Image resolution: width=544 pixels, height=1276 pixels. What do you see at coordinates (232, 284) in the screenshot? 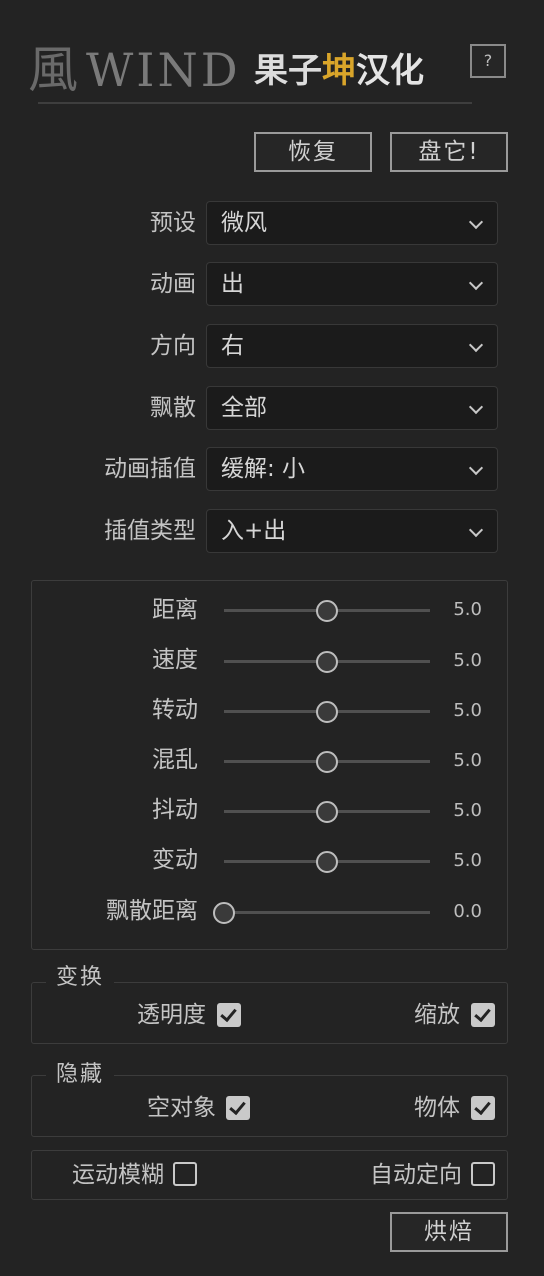
I see `animation-value: 出` at bounding box center [232, 284].